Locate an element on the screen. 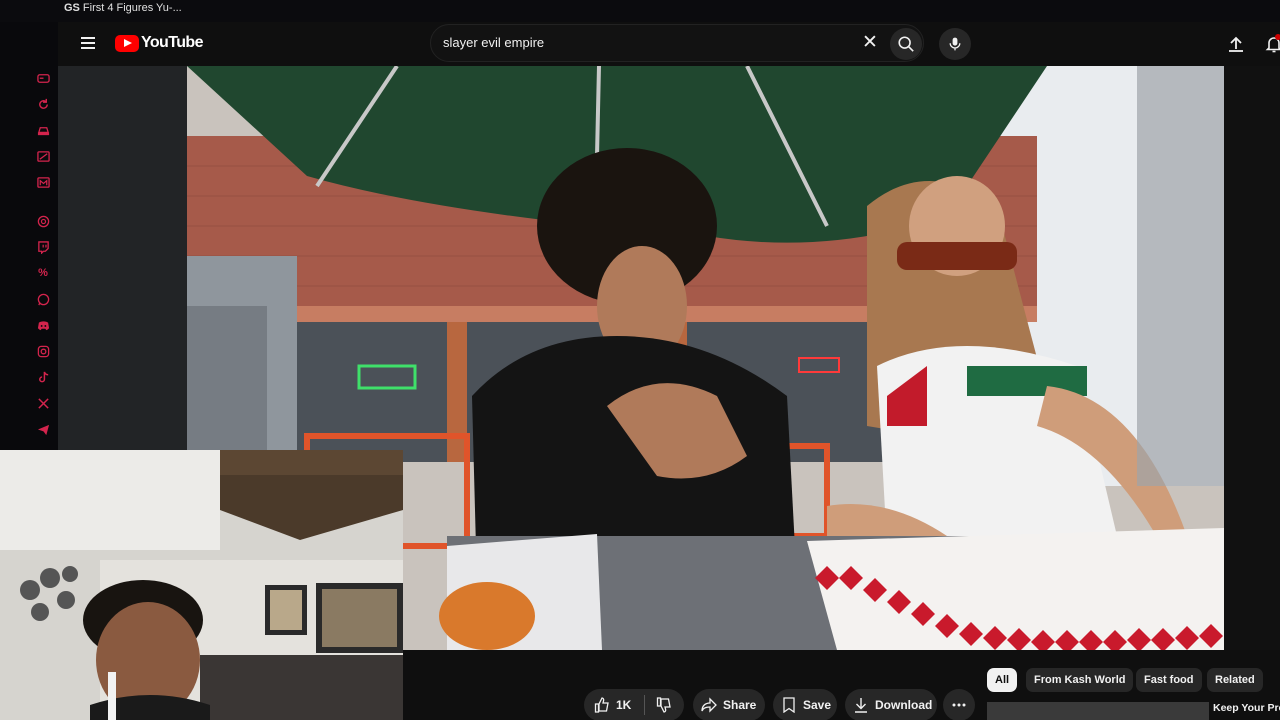 Image resolution: width=1280 pixels, height=720 pixels. share-icon is located at coordinates (709, 705).